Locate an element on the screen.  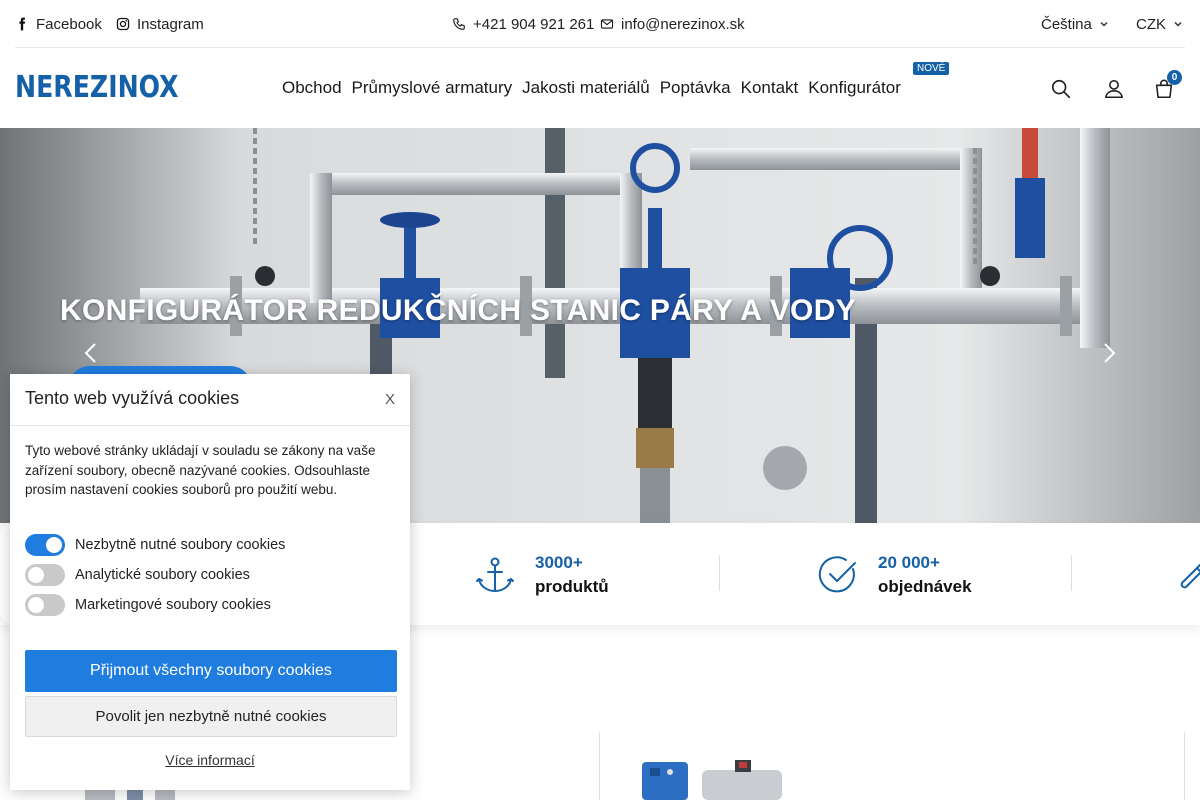
facebook-label: Facebook is located at coordinates (69, 24).